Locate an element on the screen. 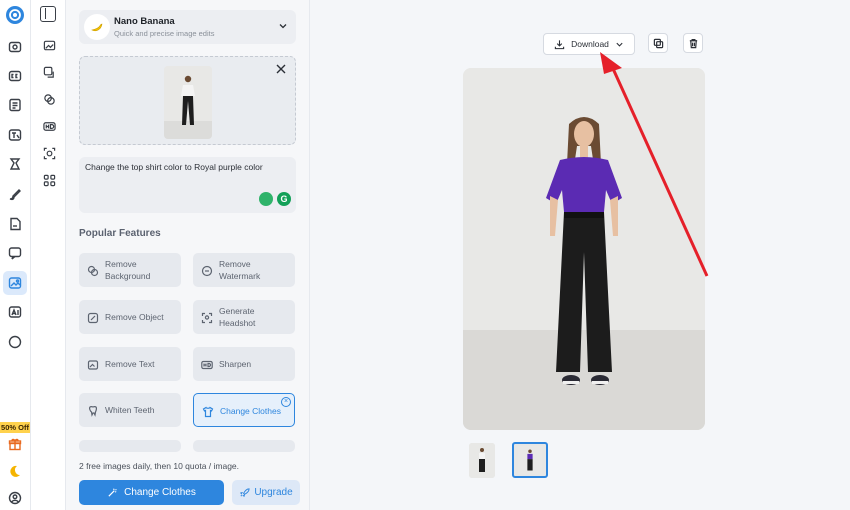 The image size is (850, 510). headshot-icon is located at coordinates (207, 317).